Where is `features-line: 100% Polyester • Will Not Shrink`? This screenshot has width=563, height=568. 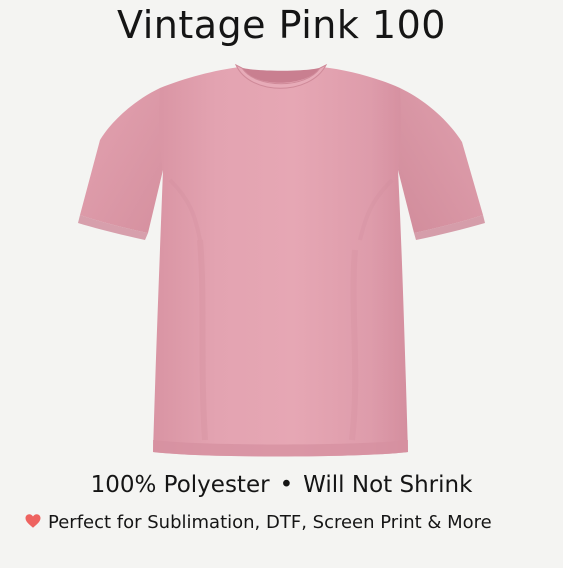 features-line: 100% Polyester • Will Not Shrink is located at coordinates (281, 485).